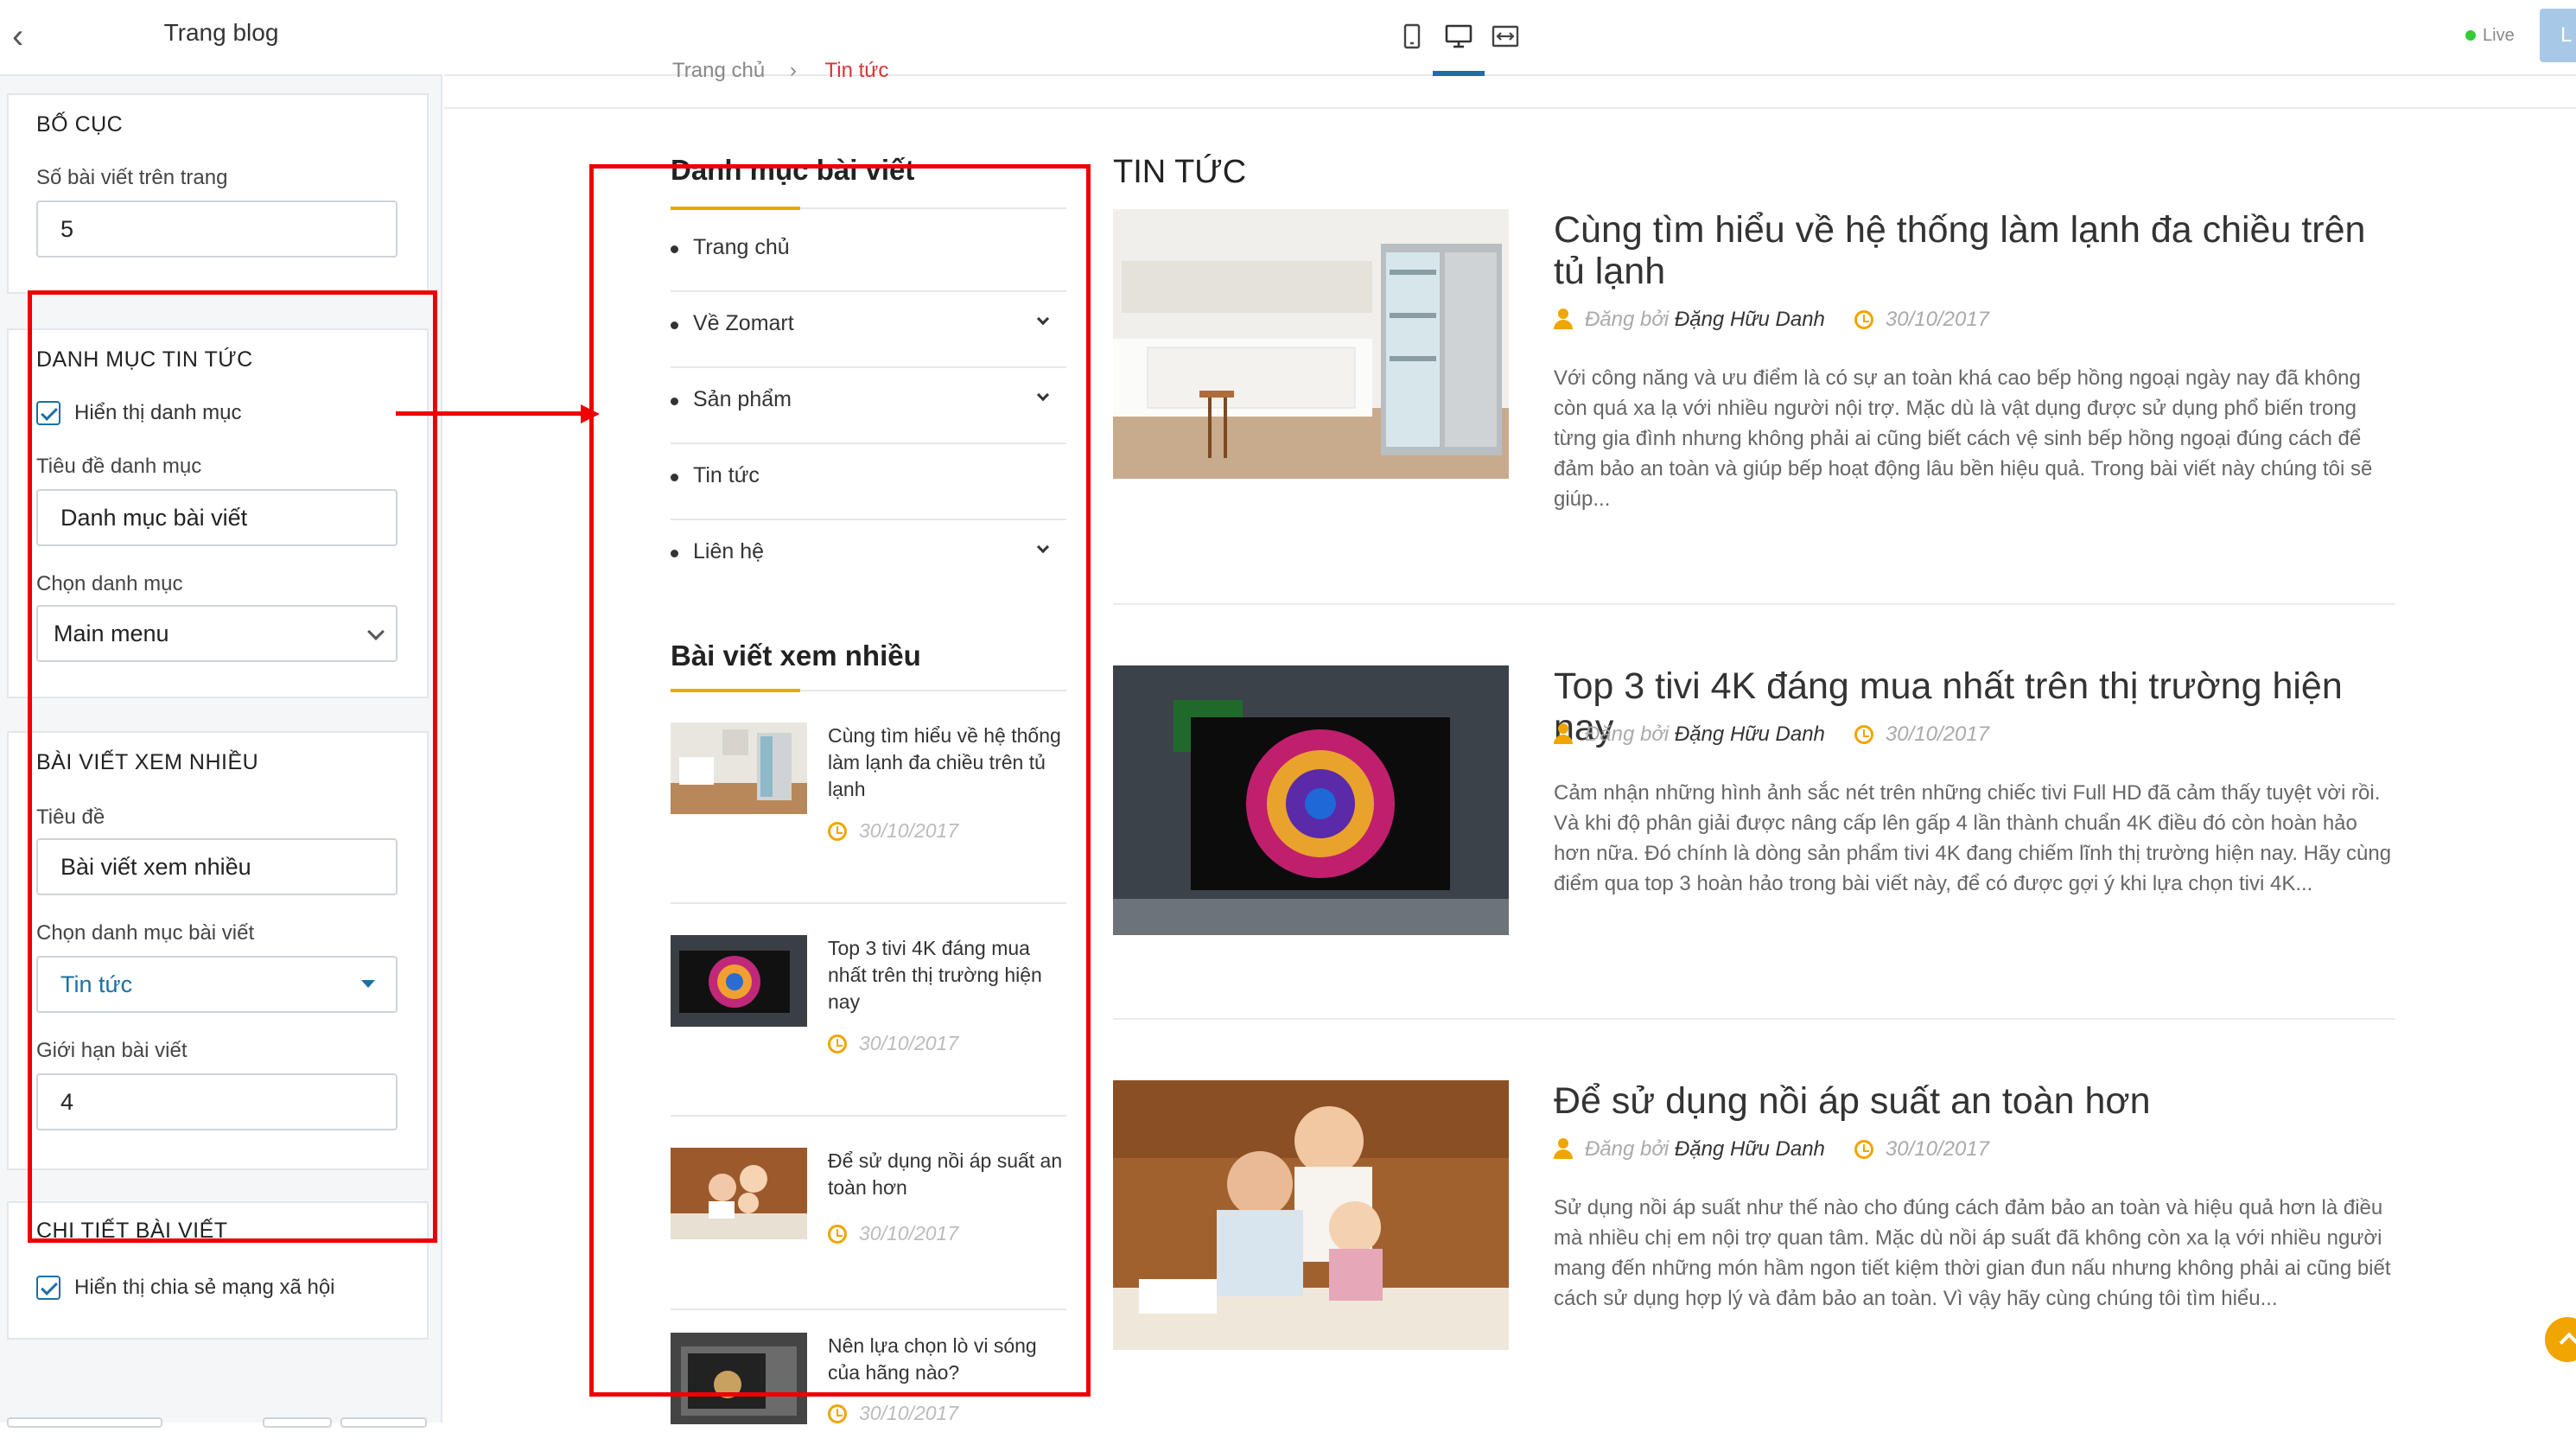  I want to click on mobile-view-icon, so click(1412, 36).